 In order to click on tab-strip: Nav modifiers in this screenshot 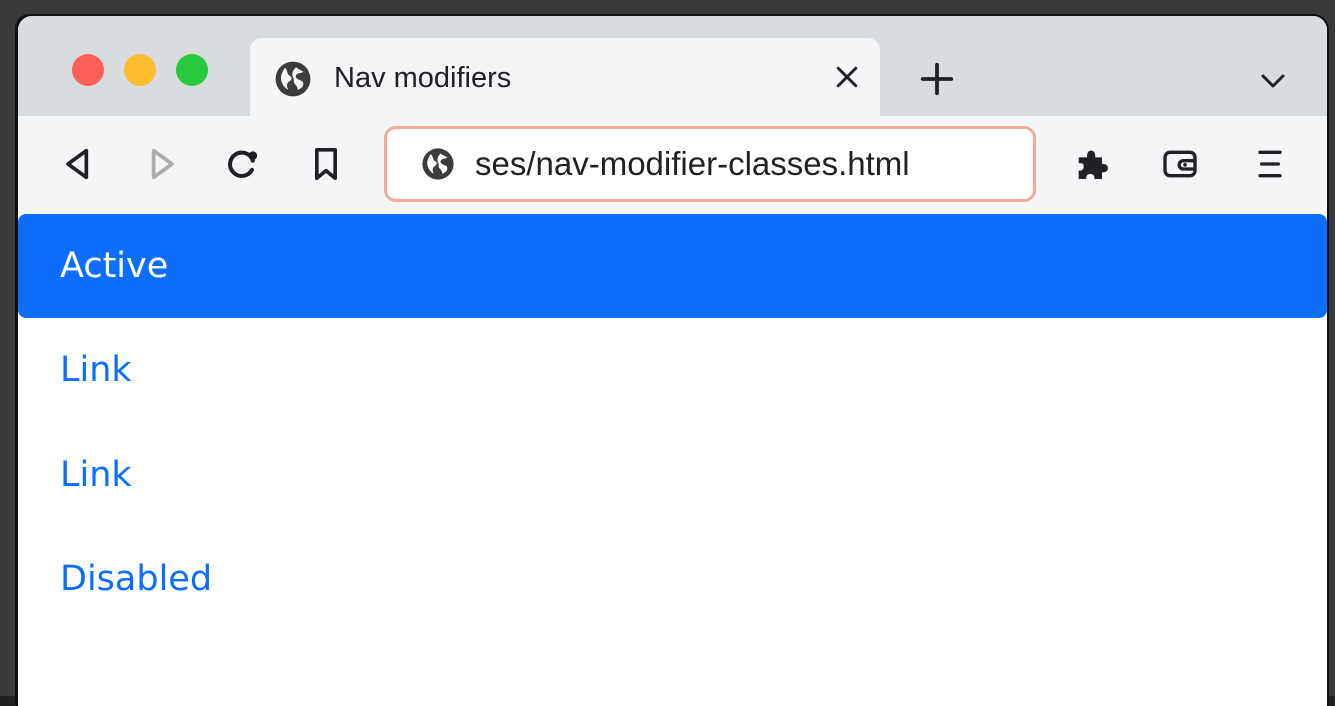, I will do `click(672, 66)`.